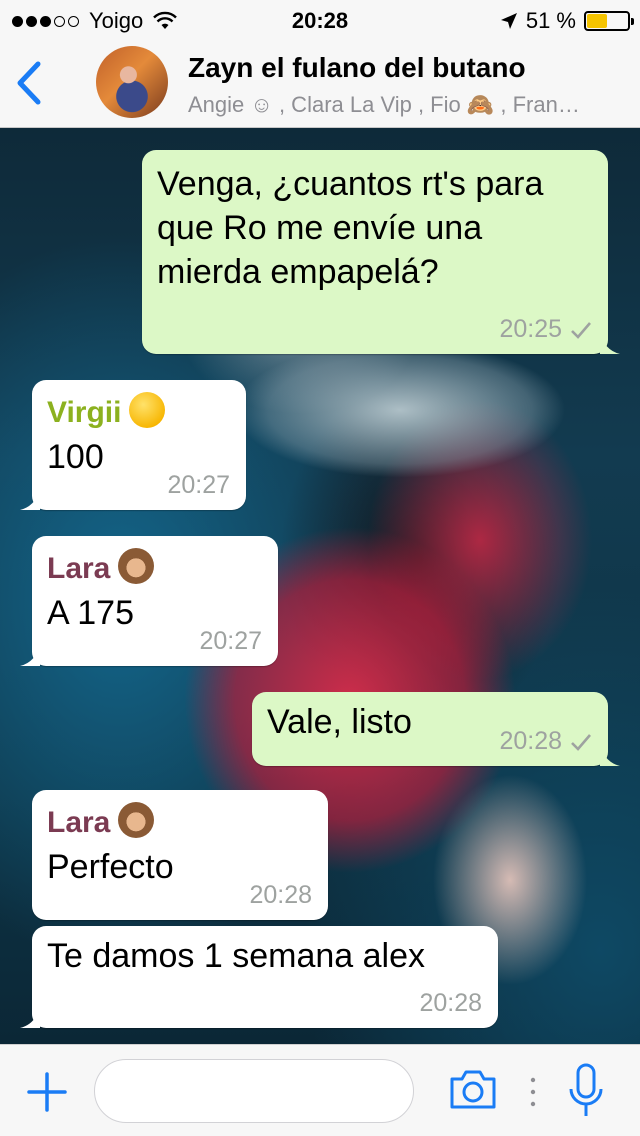  I want to click on status-bar: Yoigo 20:28 51 %, so click(320, 20).